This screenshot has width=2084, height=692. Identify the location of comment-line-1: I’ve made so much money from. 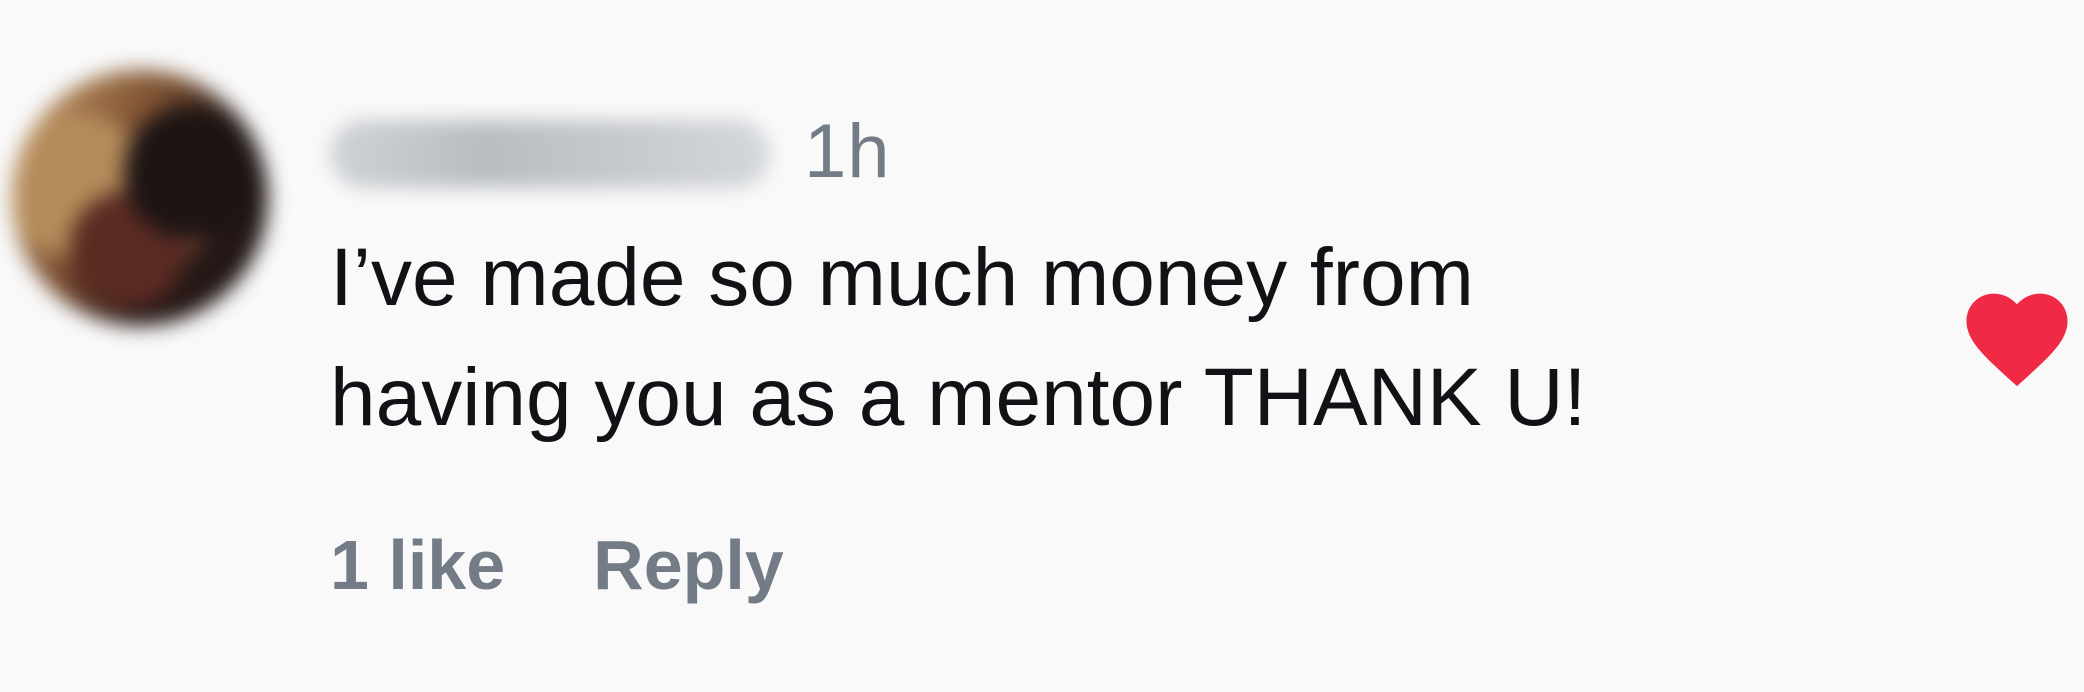
(902, 277).